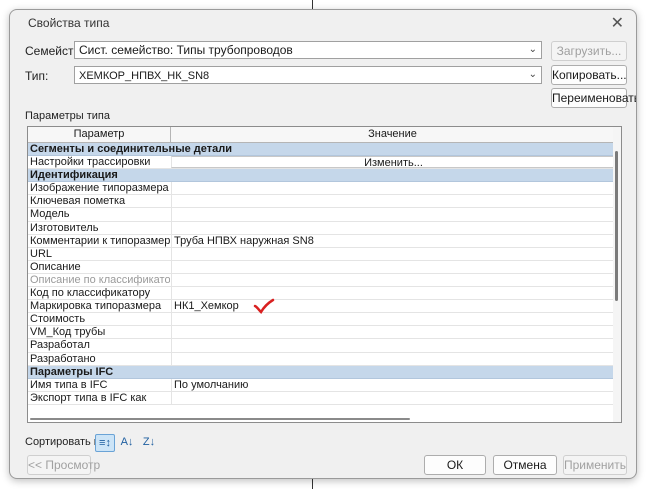 This screenshot has height=489, width=646. I want to click on table-row: Экспорт типа в IFC как, so click(321, 398).